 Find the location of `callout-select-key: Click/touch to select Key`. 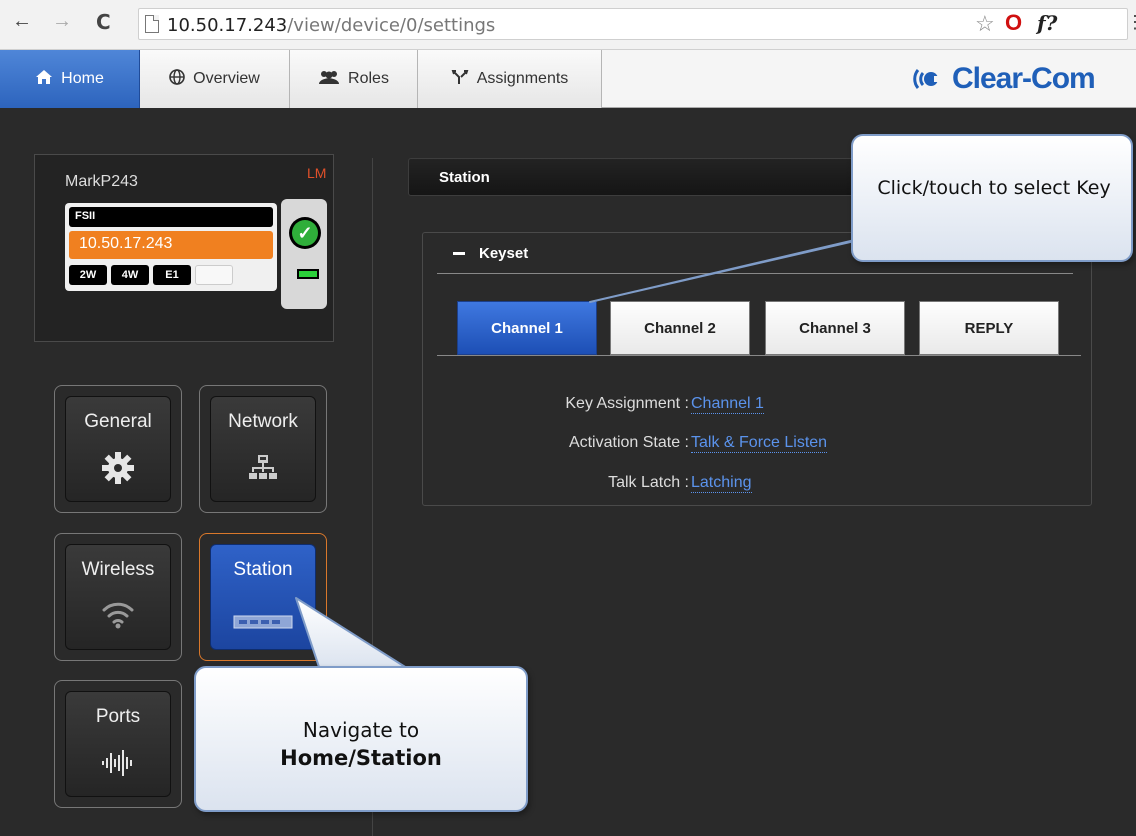

callout-select-key: Click/touch to select Key is located at coordinates (992, 198).